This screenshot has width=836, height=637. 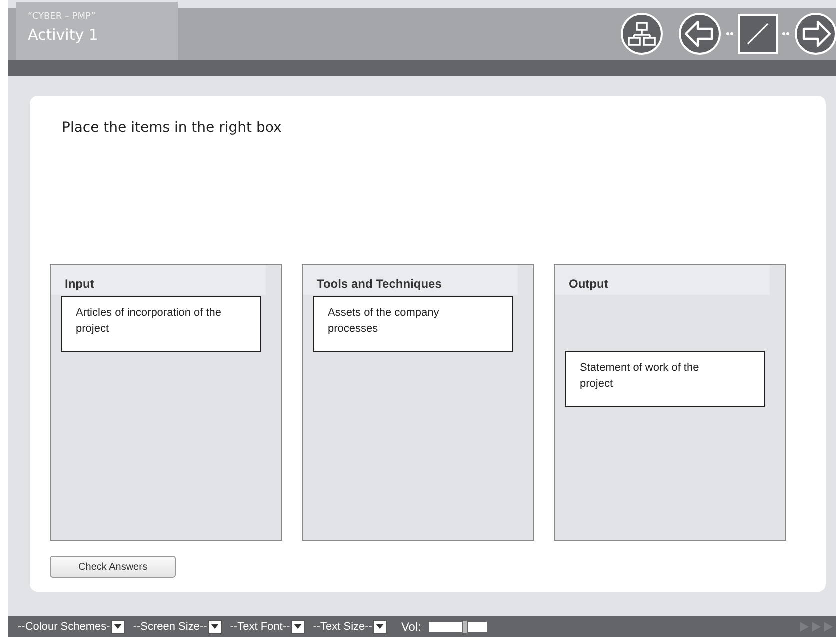 What do you see at coordinates (342, 626) in the screenshot?
I see `dropdown-label: --Text Size--` at bounding box center [342, 626].